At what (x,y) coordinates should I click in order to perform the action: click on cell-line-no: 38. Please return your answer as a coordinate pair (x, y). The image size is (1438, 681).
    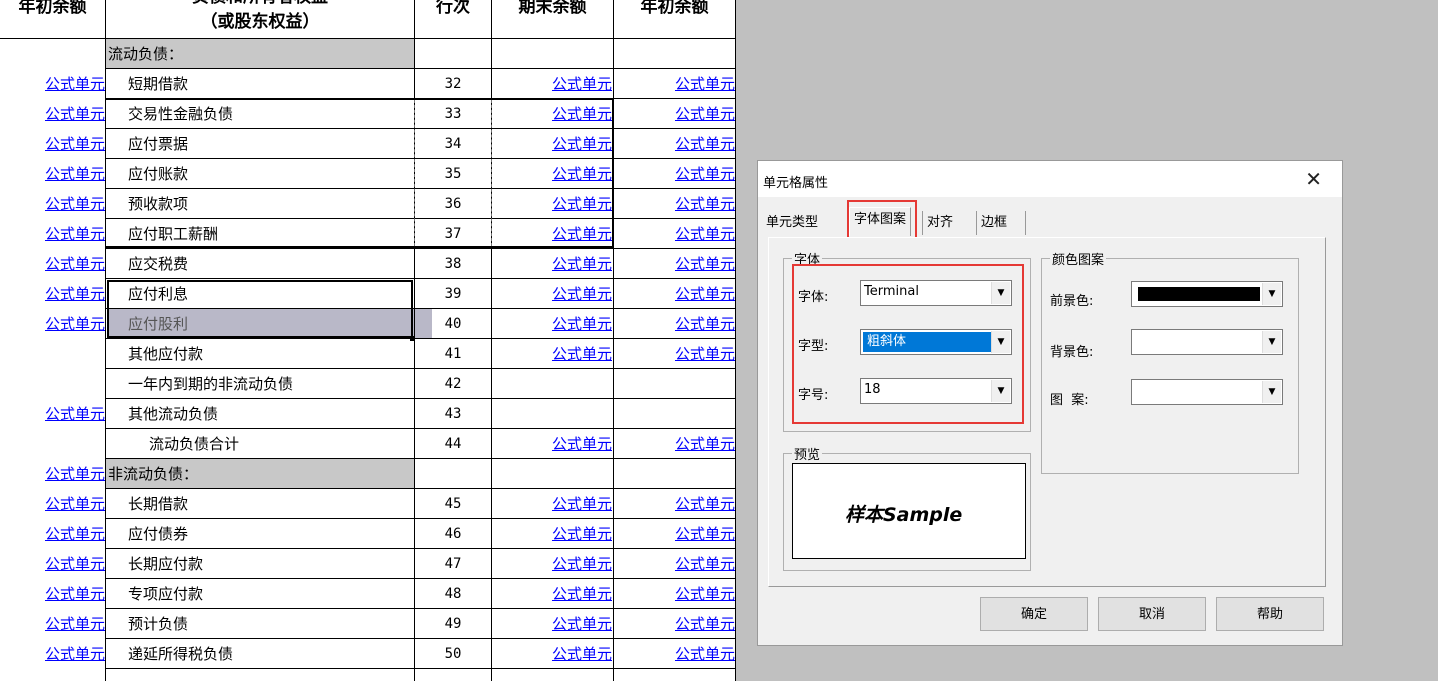
    Looking at the image, I should click on (453, 264).